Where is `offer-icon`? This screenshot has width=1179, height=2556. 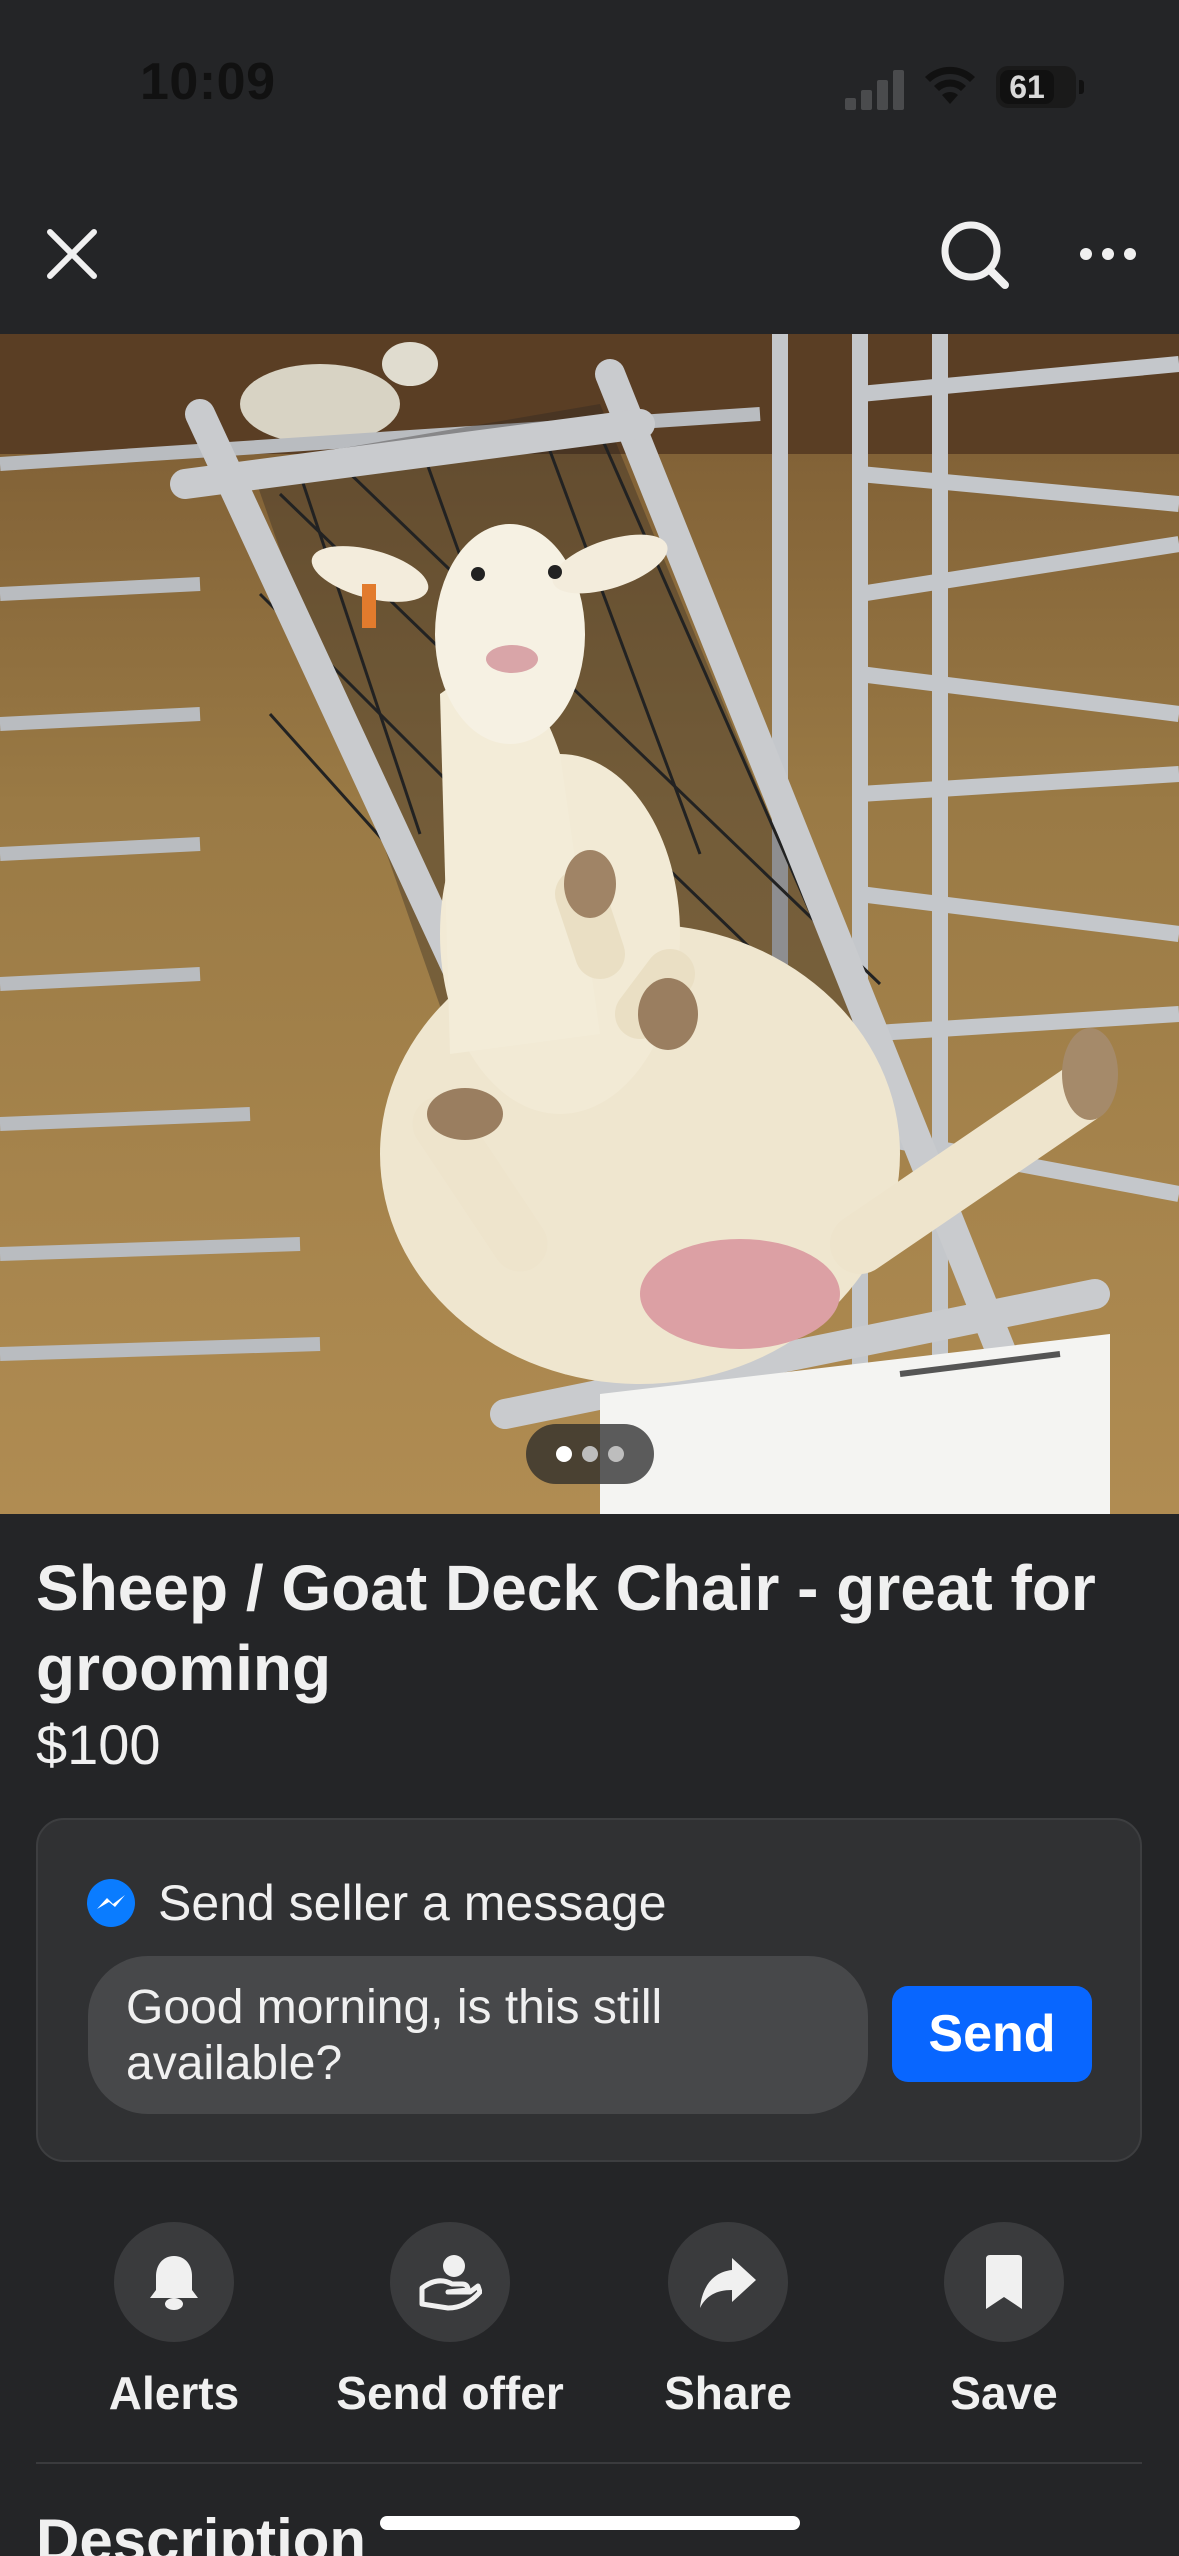
offer-icon is located at coordinates (450, 2283).